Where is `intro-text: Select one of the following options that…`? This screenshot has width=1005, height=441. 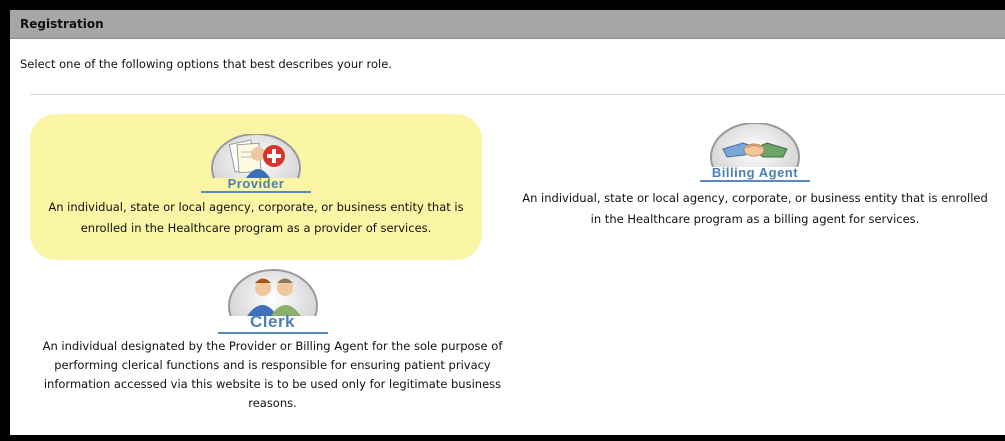
intro-text: Select one of the following options that… is located at coordinates (206, 64).